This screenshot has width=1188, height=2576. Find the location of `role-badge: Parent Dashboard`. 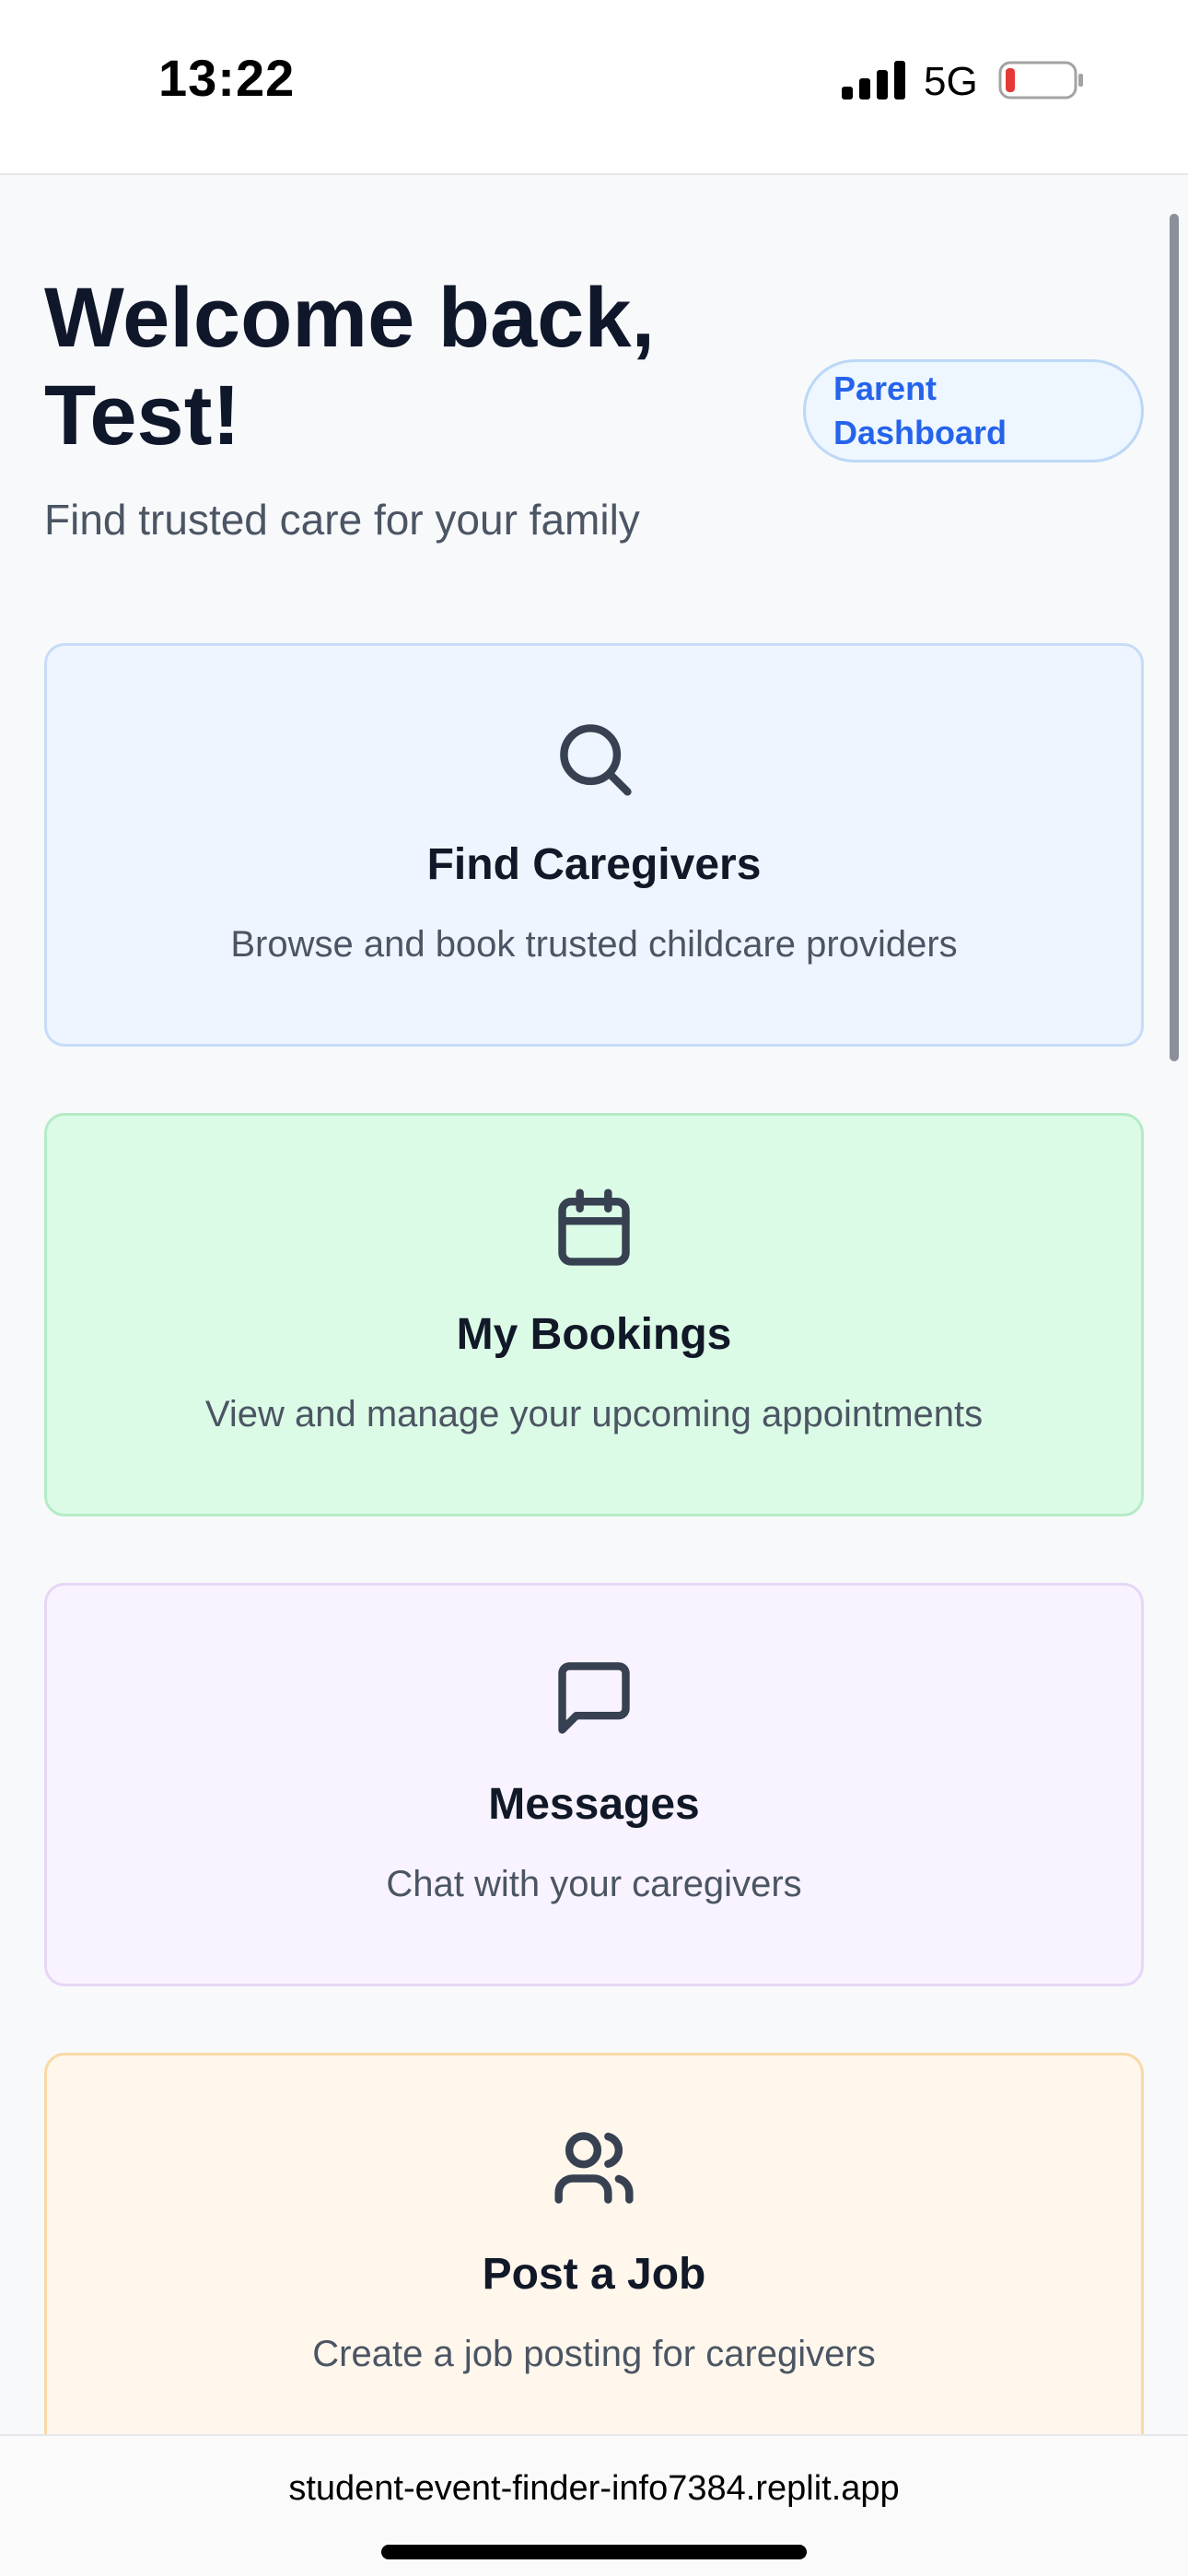

role-badge: Parent Dashboard is located at coordinates (973, 411).